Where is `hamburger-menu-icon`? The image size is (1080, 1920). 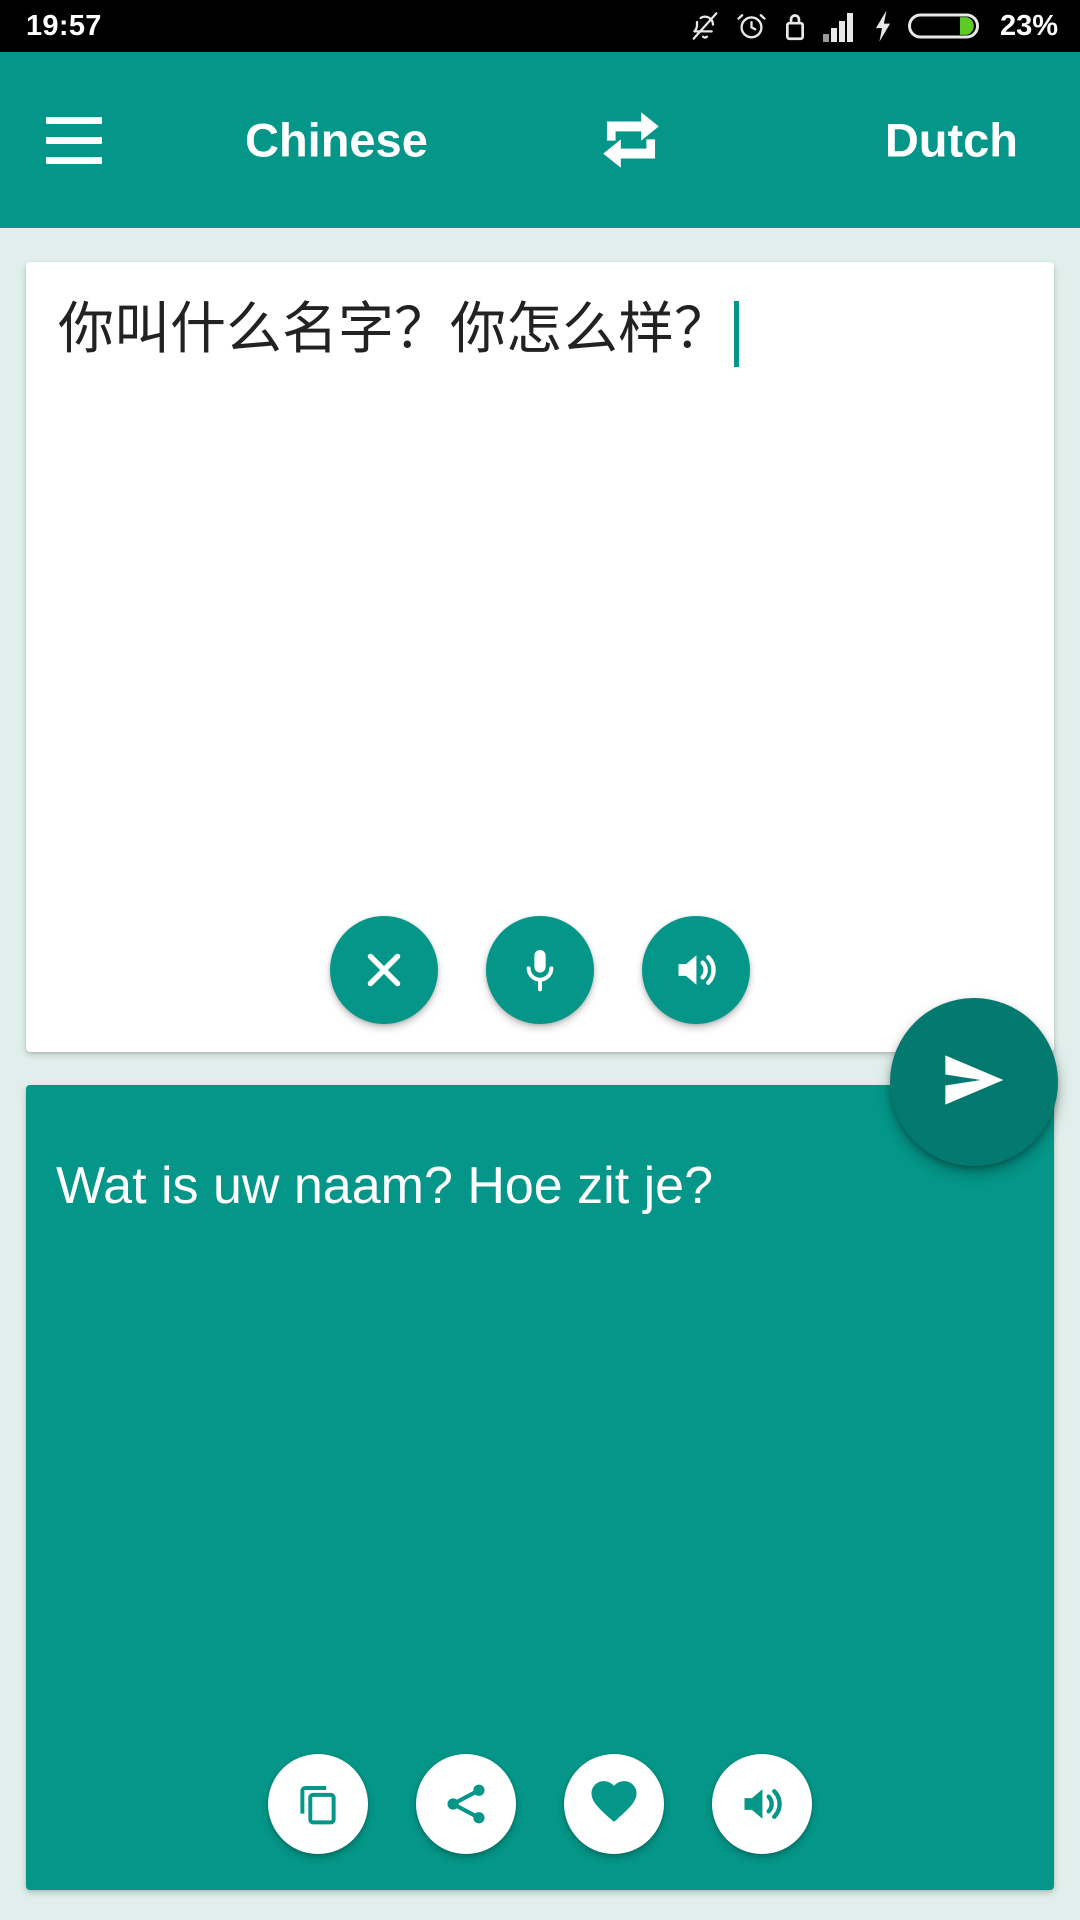 hamburger-menu-icon is located at coordinates (74, 140).